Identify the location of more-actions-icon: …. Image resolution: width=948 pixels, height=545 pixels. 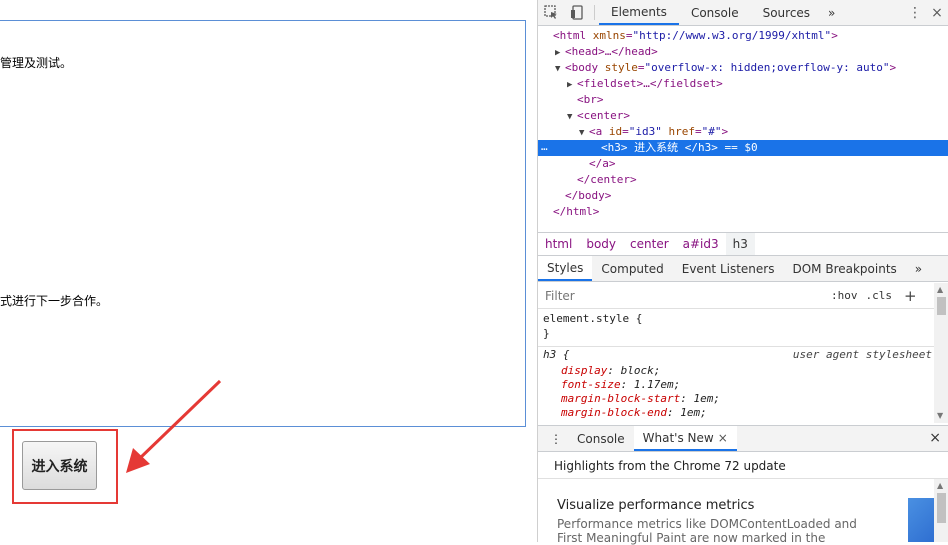
(544, 147).